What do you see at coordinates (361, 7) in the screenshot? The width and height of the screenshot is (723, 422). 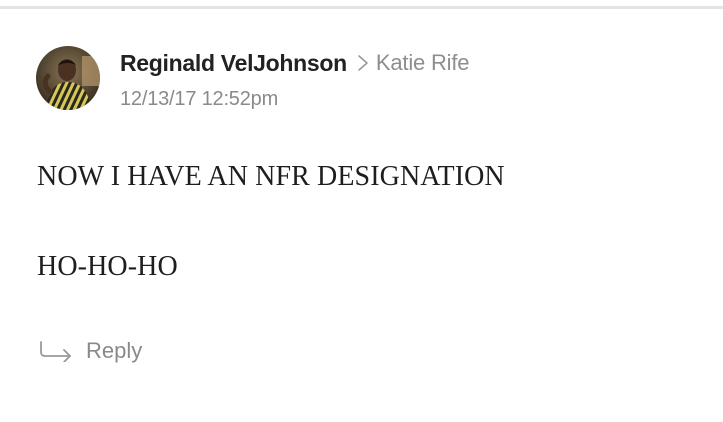 I see `divider` at bounding box center [361, 7].